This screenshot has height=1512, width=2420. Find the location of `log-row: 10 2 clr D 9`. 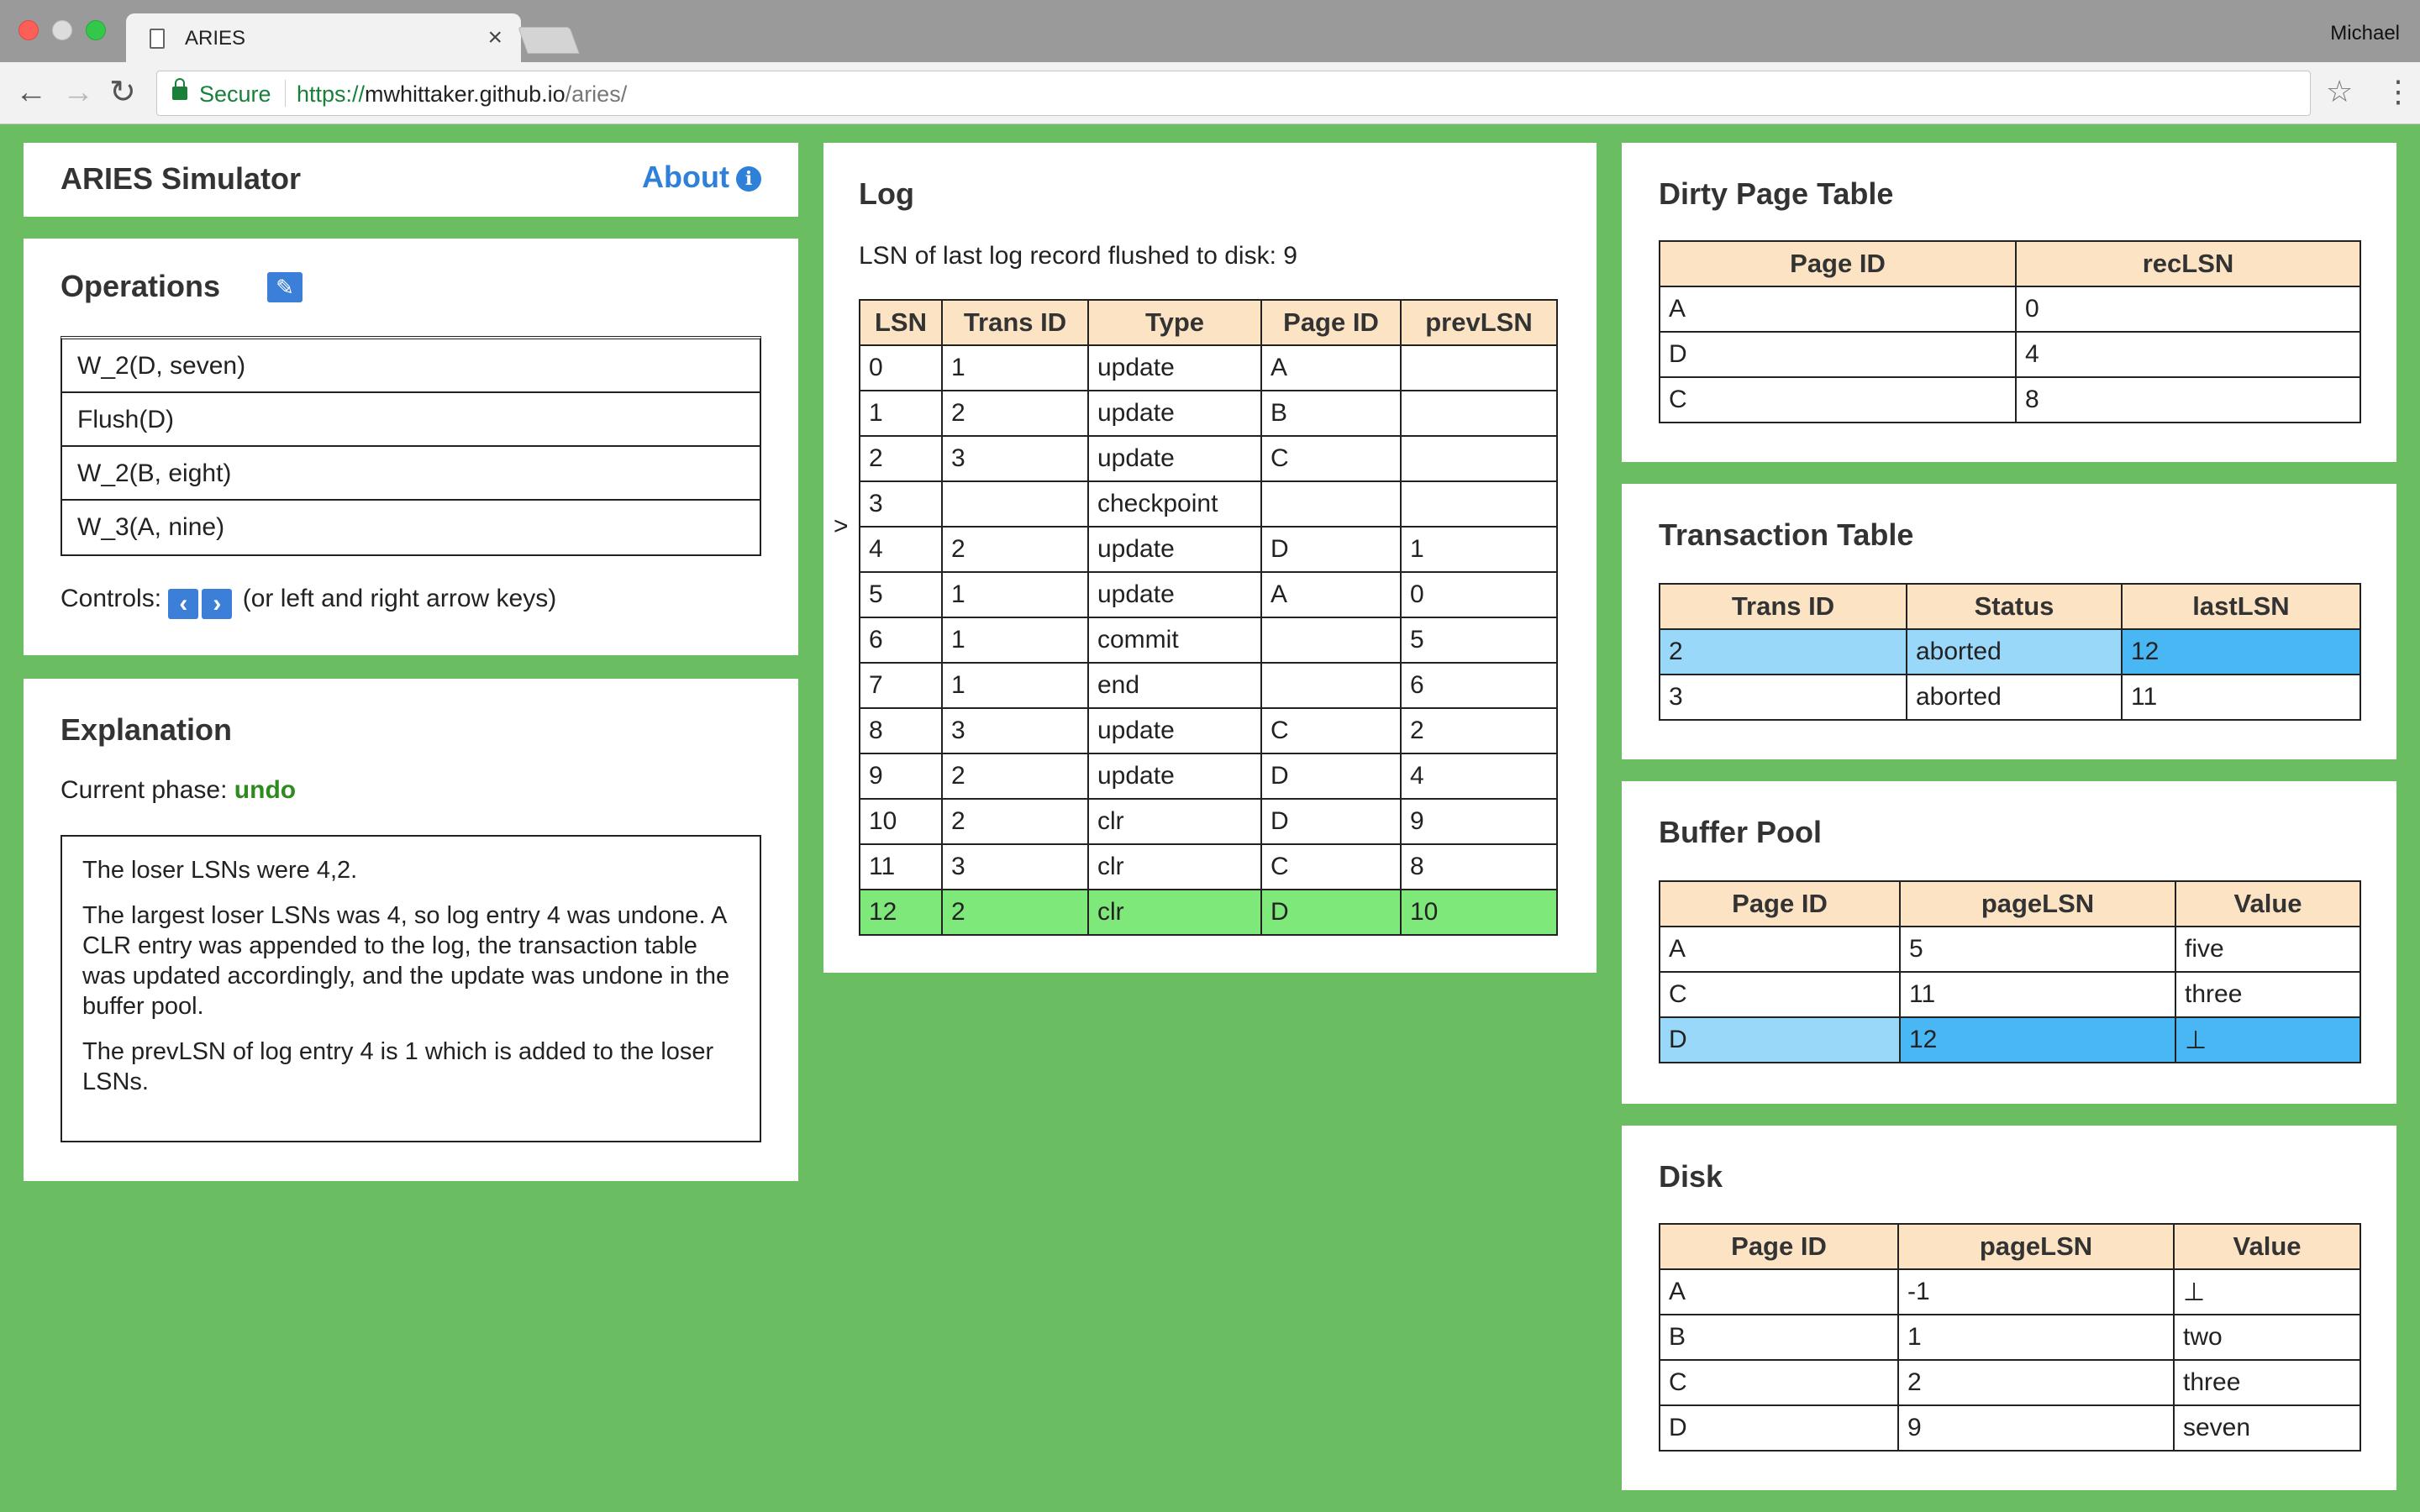

log-row: 10 2 clr D 9 is located at coordinates (1208, 821).